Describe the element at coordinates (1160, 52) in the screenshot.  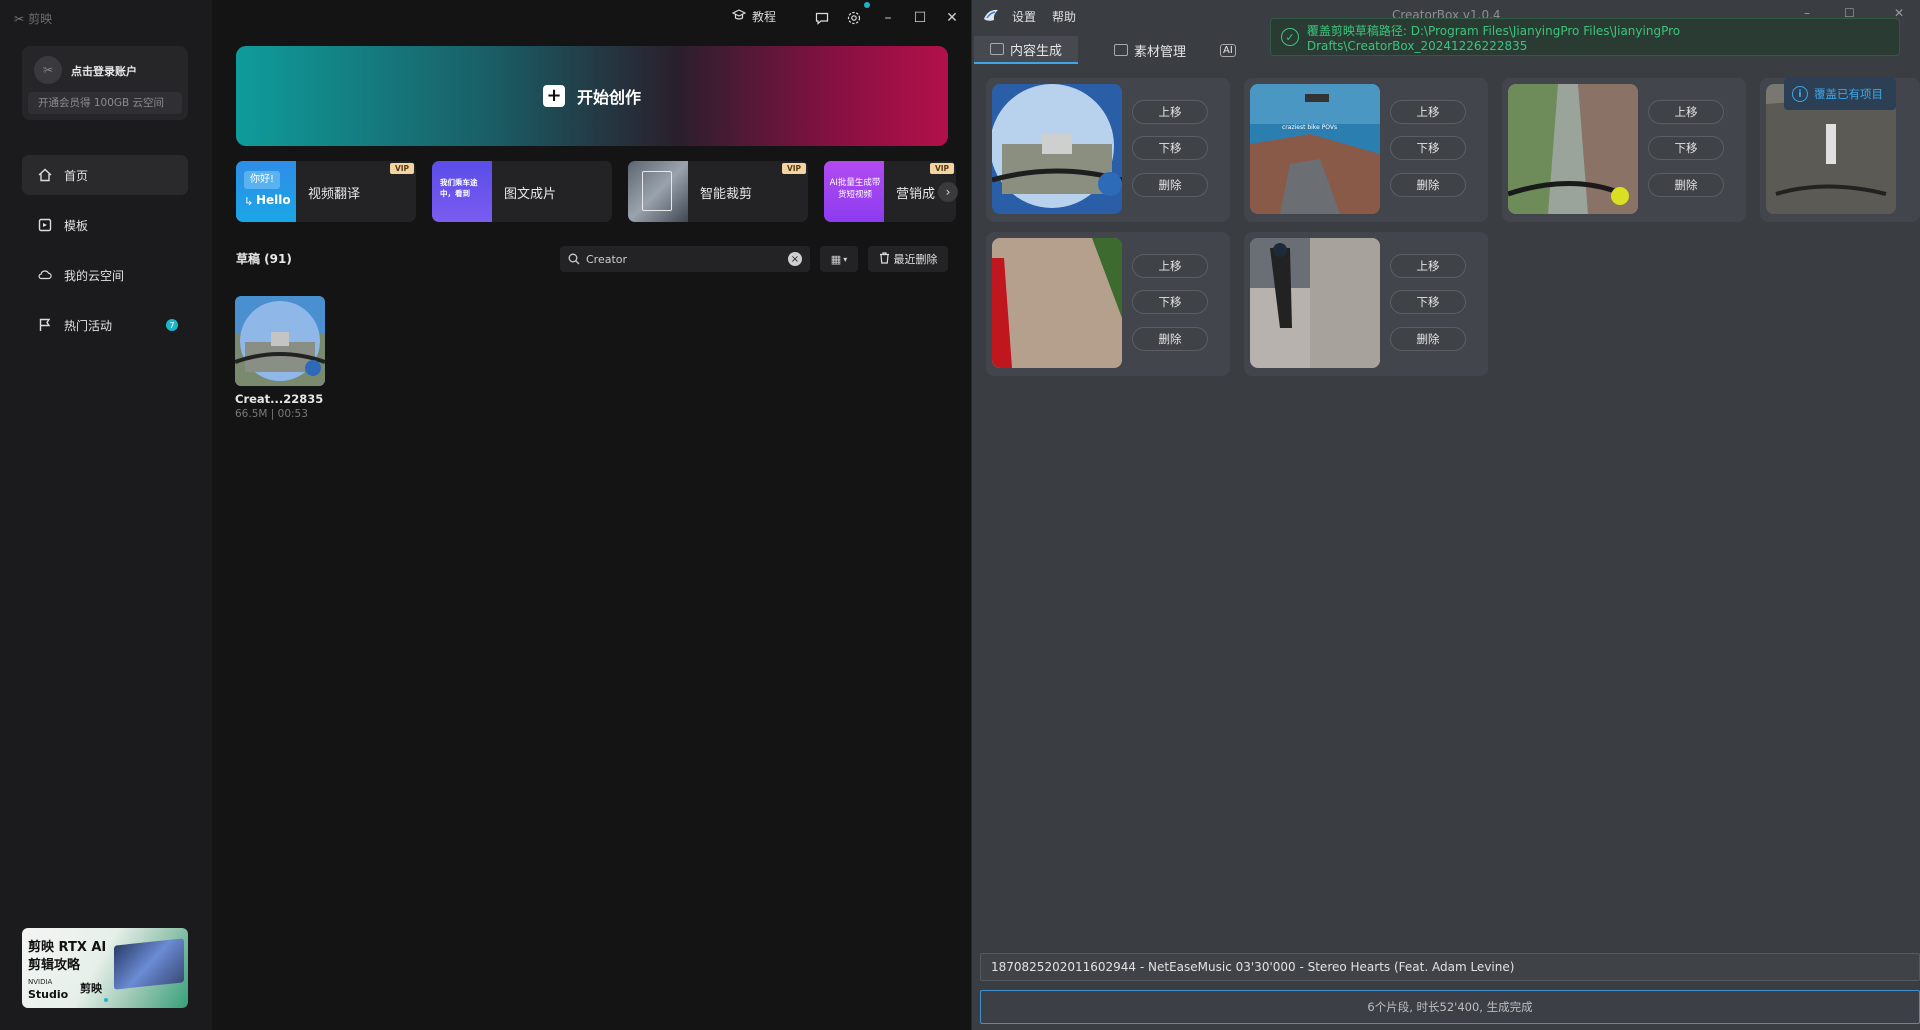
I see `tab-label: 素材管理` at that location.